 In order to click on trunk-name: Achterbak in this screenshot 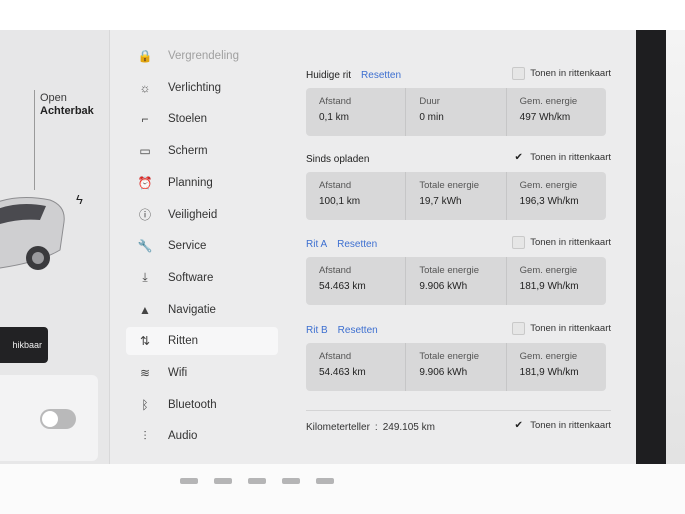, I will do `click(67, 111)`.